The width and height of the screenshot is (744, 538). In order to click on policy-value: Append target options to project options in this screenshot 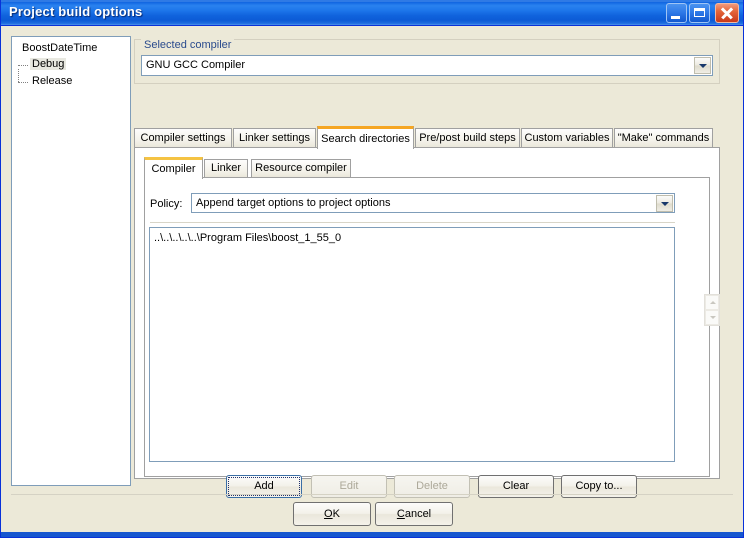, I will do `click(293, 203)`.